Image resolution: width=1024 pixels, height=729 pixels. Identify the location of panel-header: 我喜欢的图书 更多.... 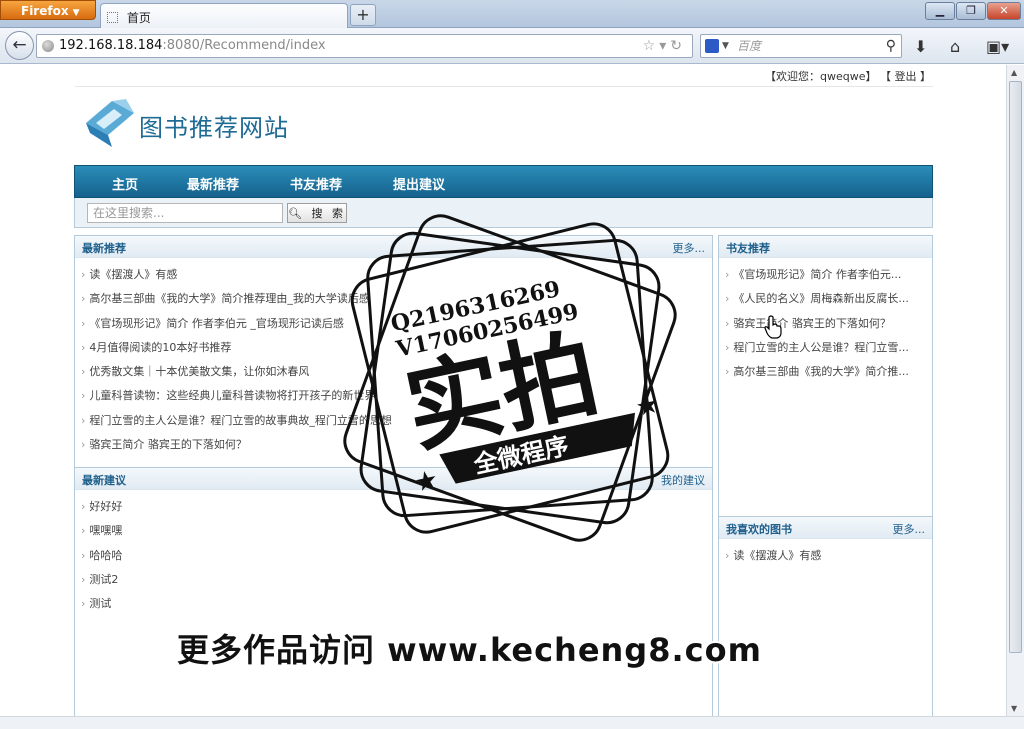
(825, 528).